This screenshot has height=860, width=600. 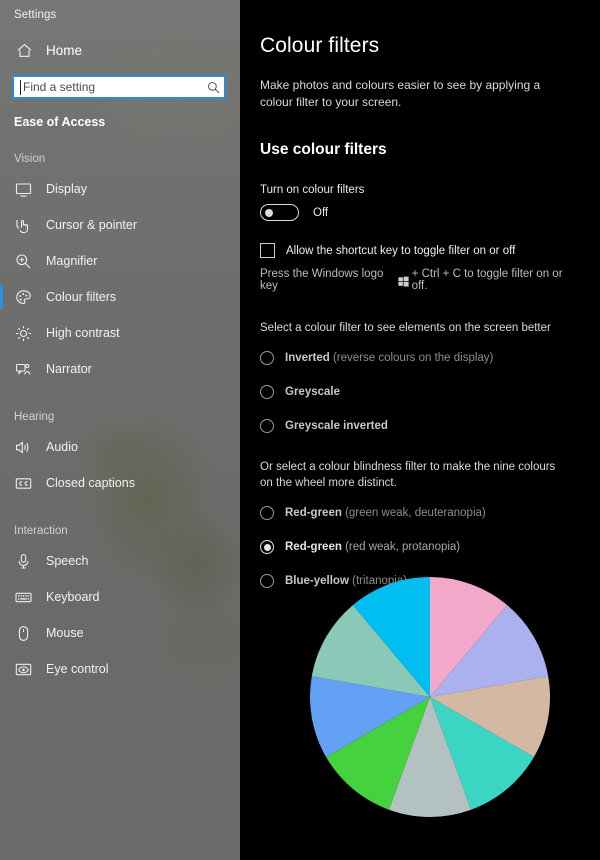 I want to click on colour-wheel-svg, so click(x=430, y=697).